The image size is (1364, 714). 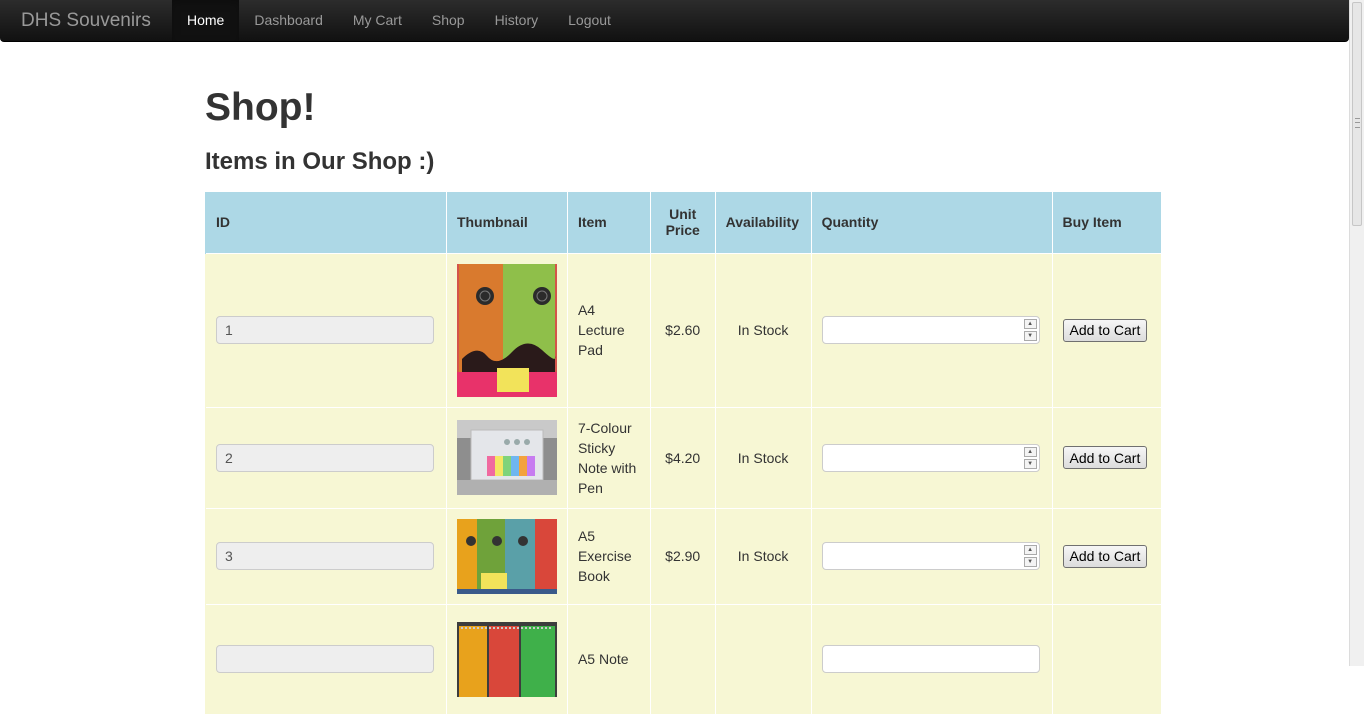 What do you see at coordinates (377, 20) in the screenshot?
I see `nav-my-cart: My Cart` at bounding box center [377, 20].